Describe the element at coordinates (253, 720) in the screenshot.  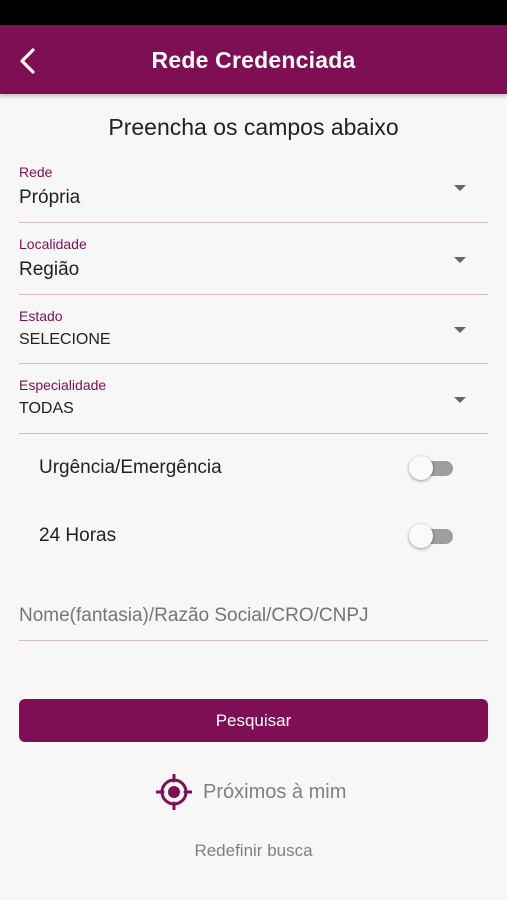
I see `search-button: Pesquisar` at that location.